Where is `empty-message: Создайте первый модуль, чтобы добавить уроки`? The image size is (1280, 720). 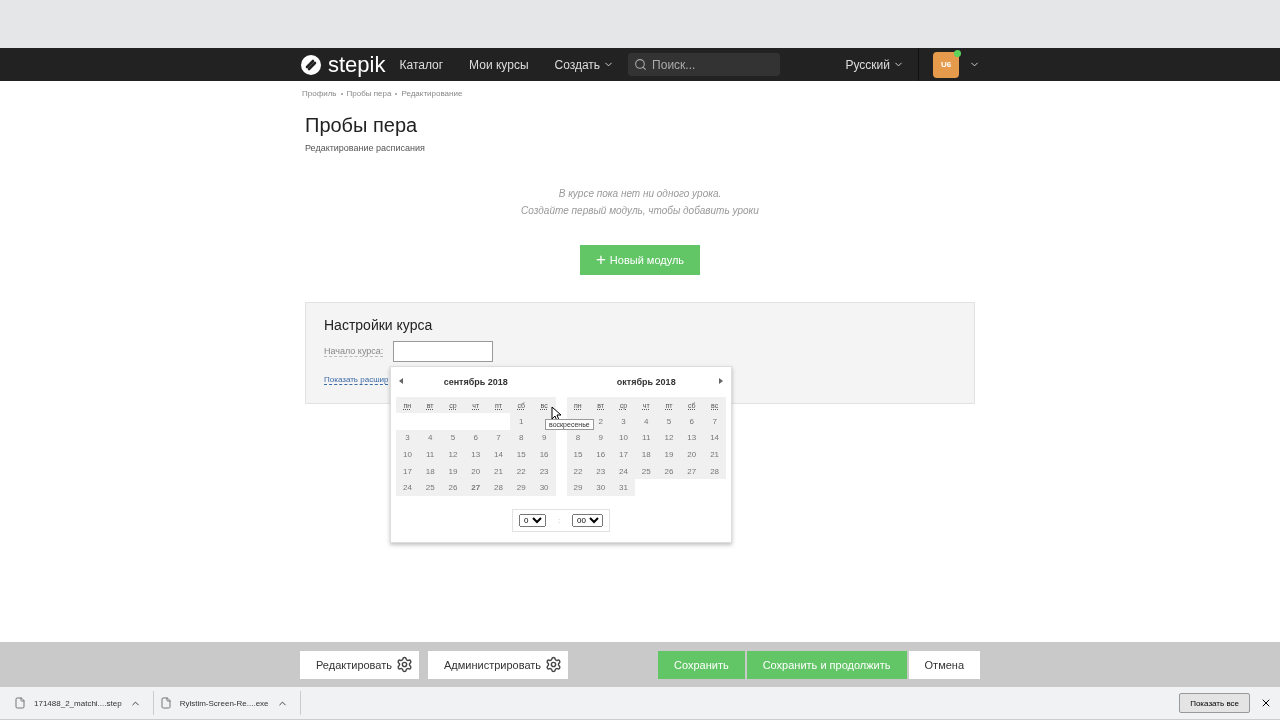 empty-message: Создайте первый модуль, чтобы добавить уроки is located at coordinates (640, 211).